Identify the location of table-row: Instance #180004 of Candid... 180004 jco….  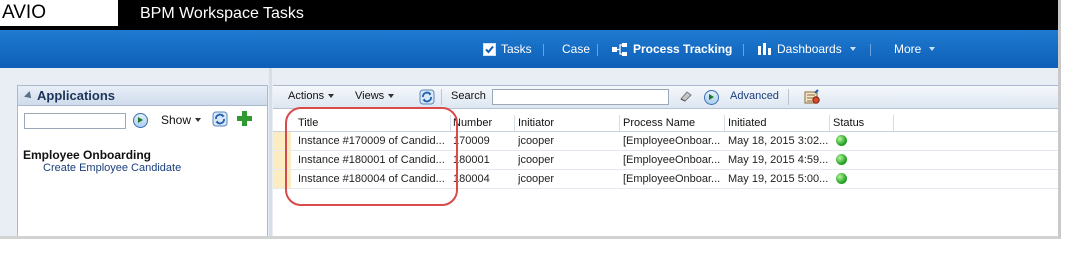
(665, 179).